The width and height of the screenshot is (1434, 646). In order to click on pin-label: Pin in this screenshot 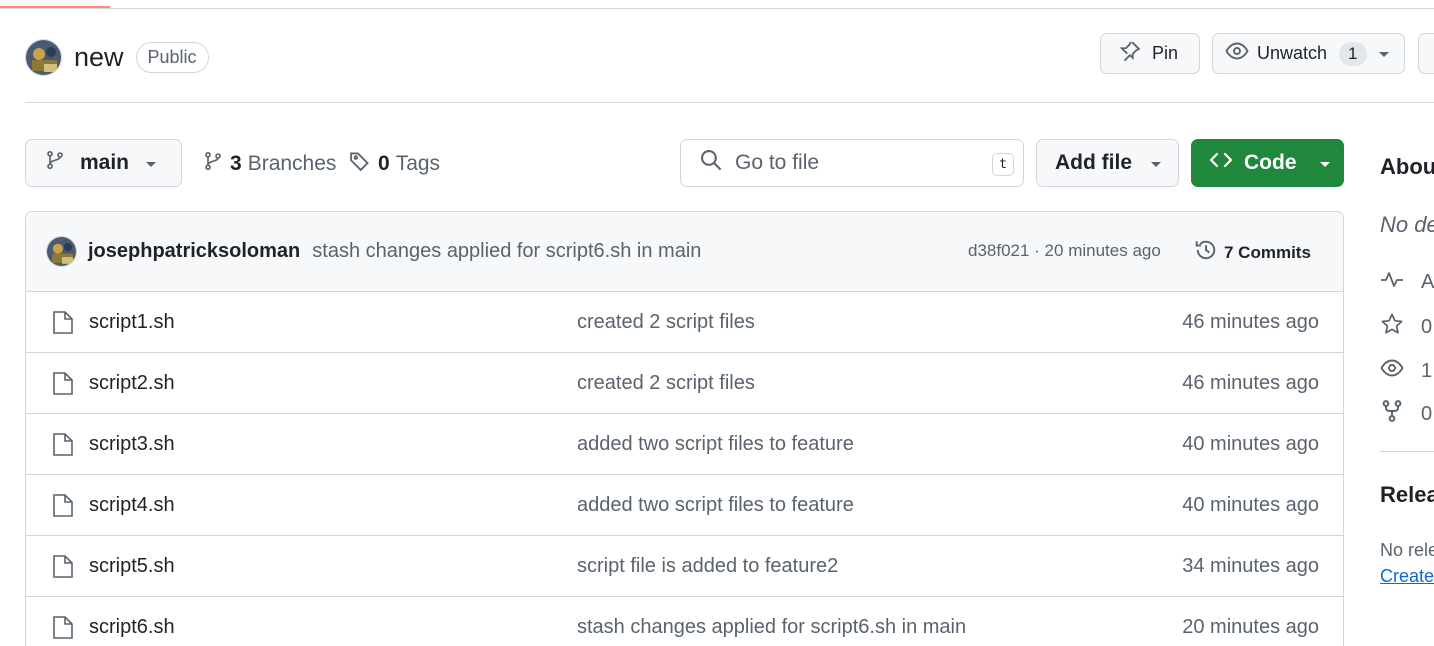, I will do `click(1165, 53)`.